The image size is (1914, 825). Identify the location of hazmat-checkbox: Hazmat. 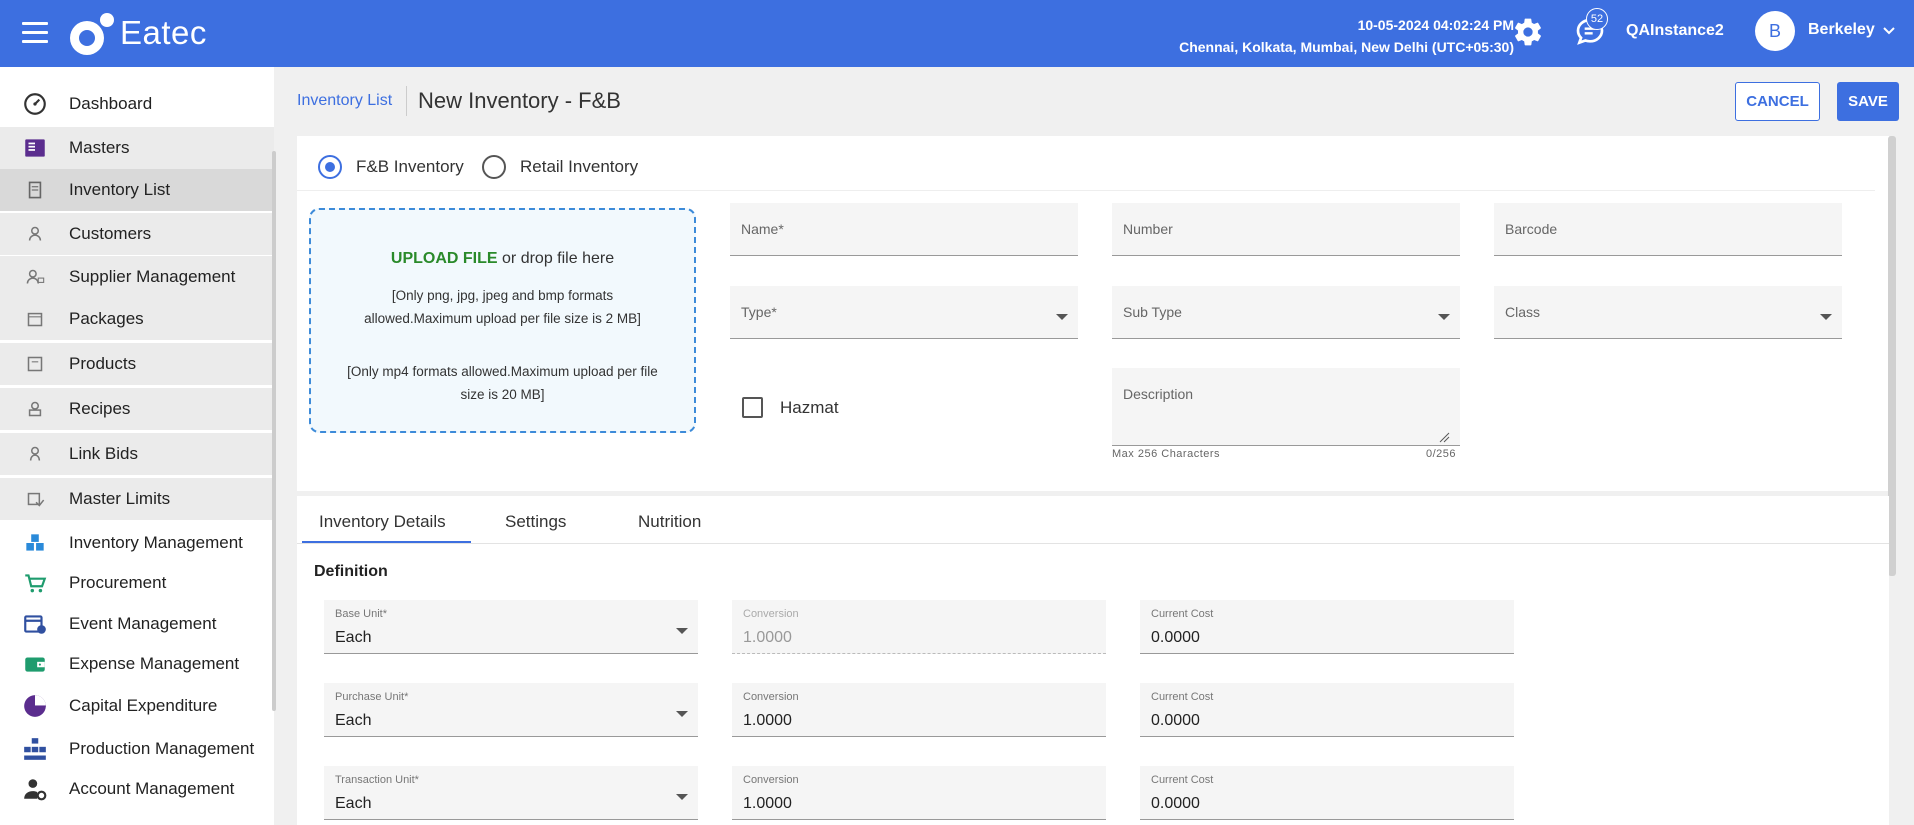
(790, 407).